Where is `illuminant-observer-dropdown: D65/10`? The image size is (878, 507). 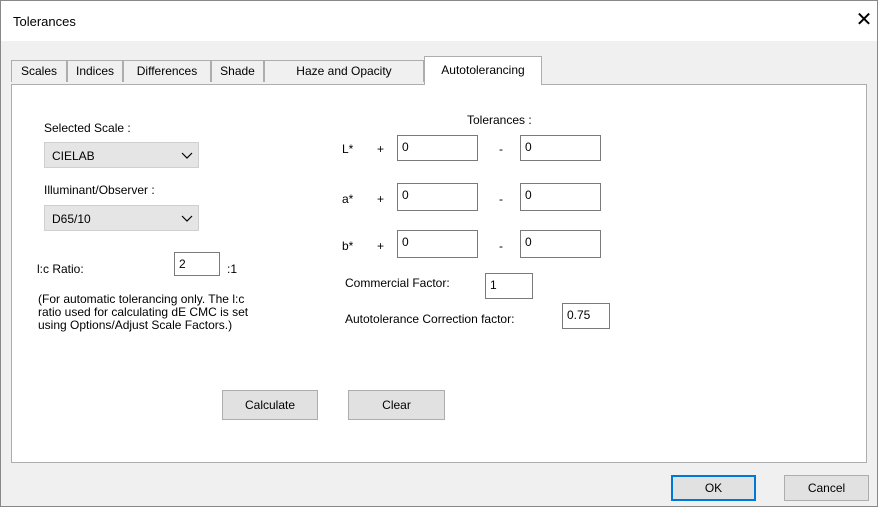 illuminant-observer-dropdown: D65/10 is located at coordinates (121, 218).